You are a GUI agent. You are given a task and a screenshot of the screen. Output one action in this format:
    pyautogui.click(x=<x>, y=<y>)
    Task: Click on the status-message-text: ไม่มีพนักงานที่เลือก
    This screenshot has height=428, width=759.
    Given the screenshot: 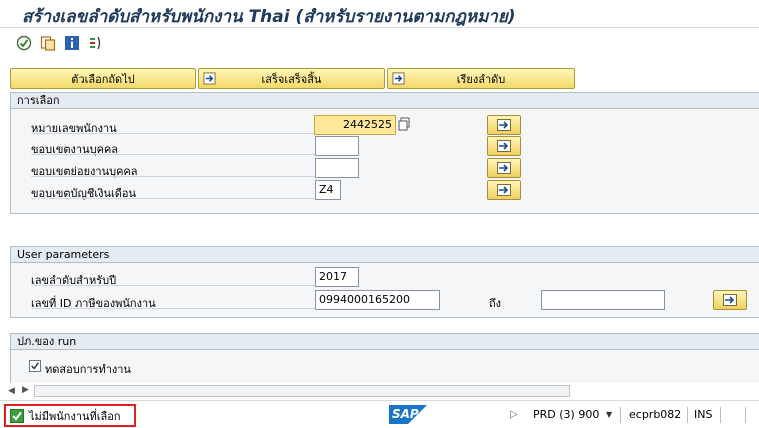 What is the action you would take?
    pyautogui.click(x=75, y=416)
    